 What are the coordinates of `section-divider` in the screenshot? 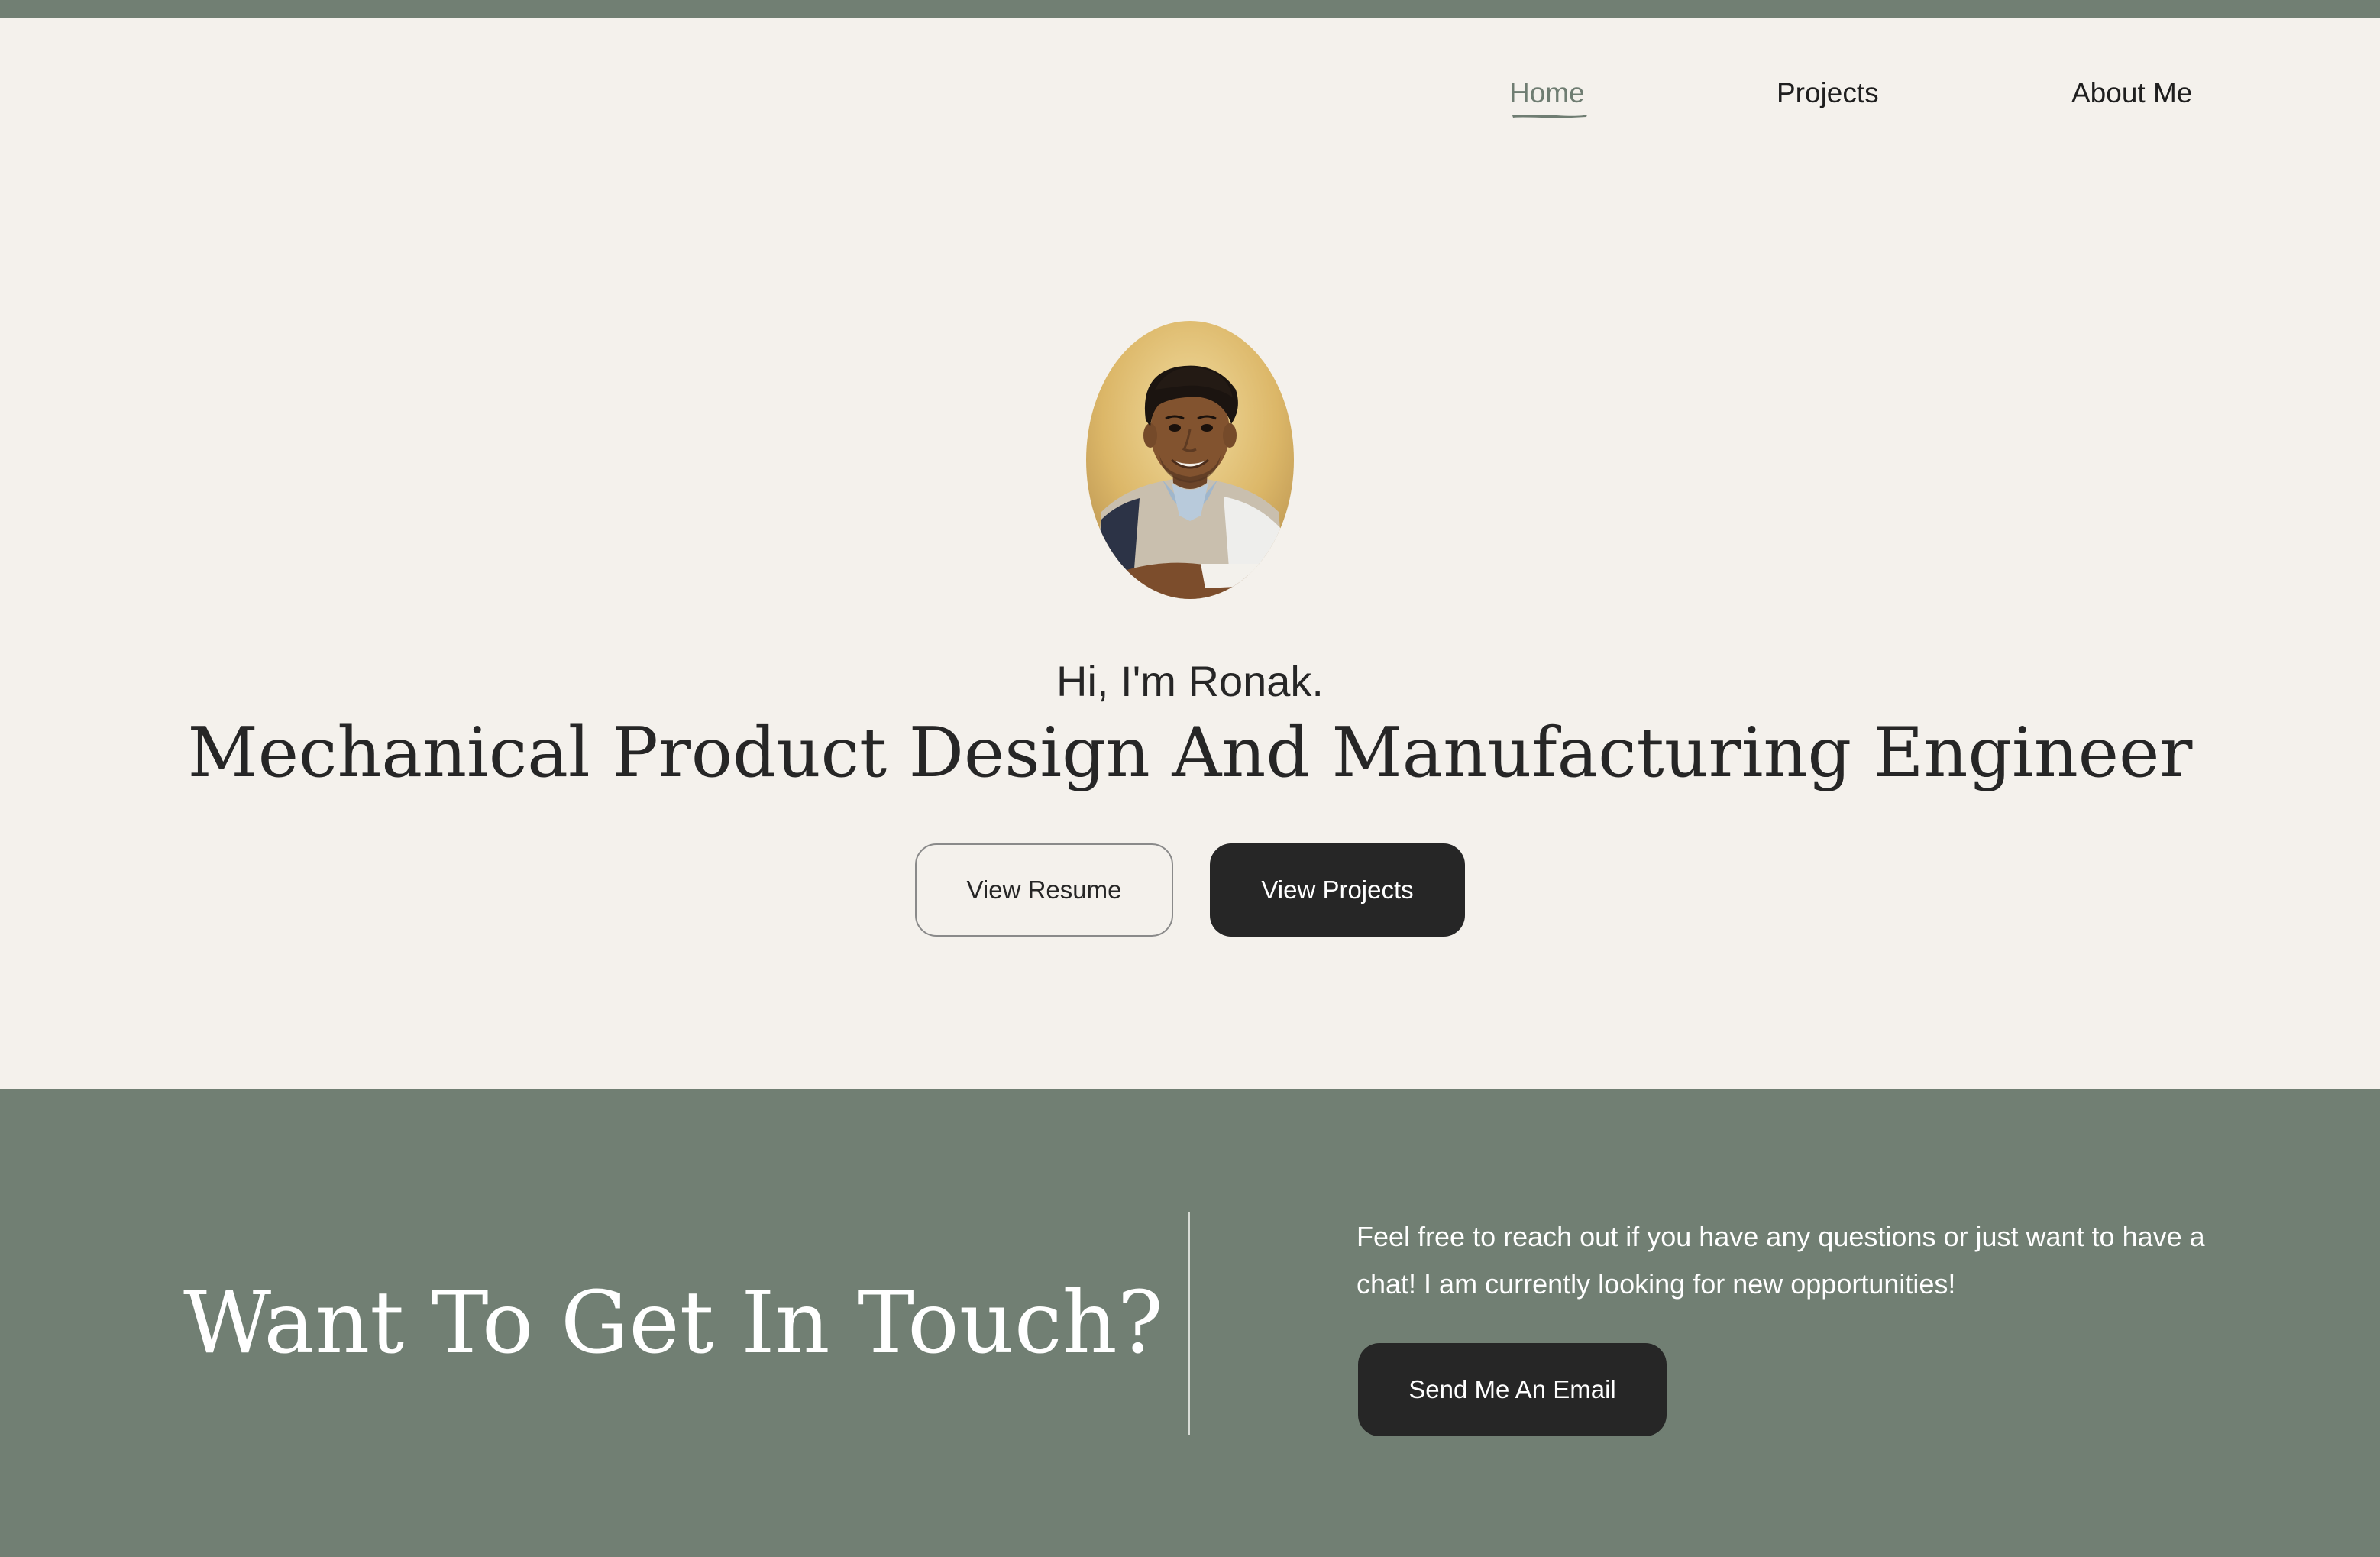 It's located at (1189, 1323).